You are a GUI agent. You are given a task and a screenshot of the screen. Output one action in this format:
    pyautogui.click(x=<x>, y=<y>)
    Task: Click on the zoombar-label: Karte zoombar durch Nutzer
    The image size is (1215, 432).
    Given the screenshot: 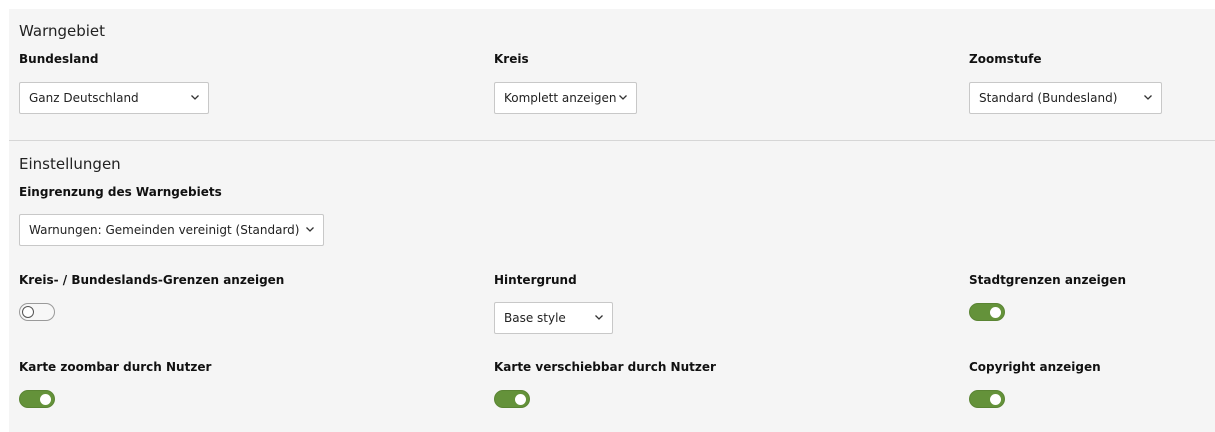 What is the action you would take?
    pyautogui.click(x=115, y=367)
    